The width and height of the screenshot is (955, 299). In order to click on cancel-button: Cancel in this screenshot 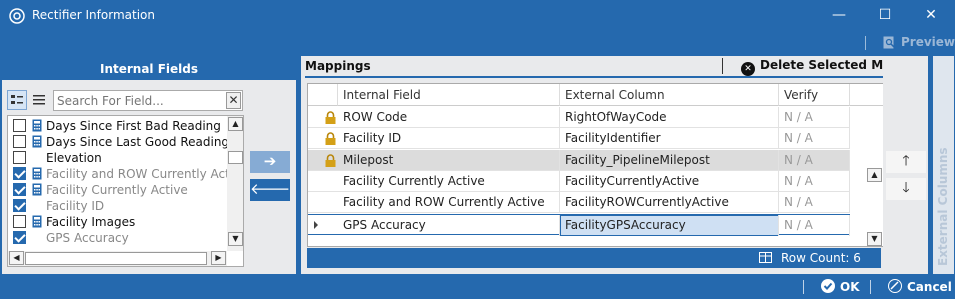, I will do `click(920, 286)`.